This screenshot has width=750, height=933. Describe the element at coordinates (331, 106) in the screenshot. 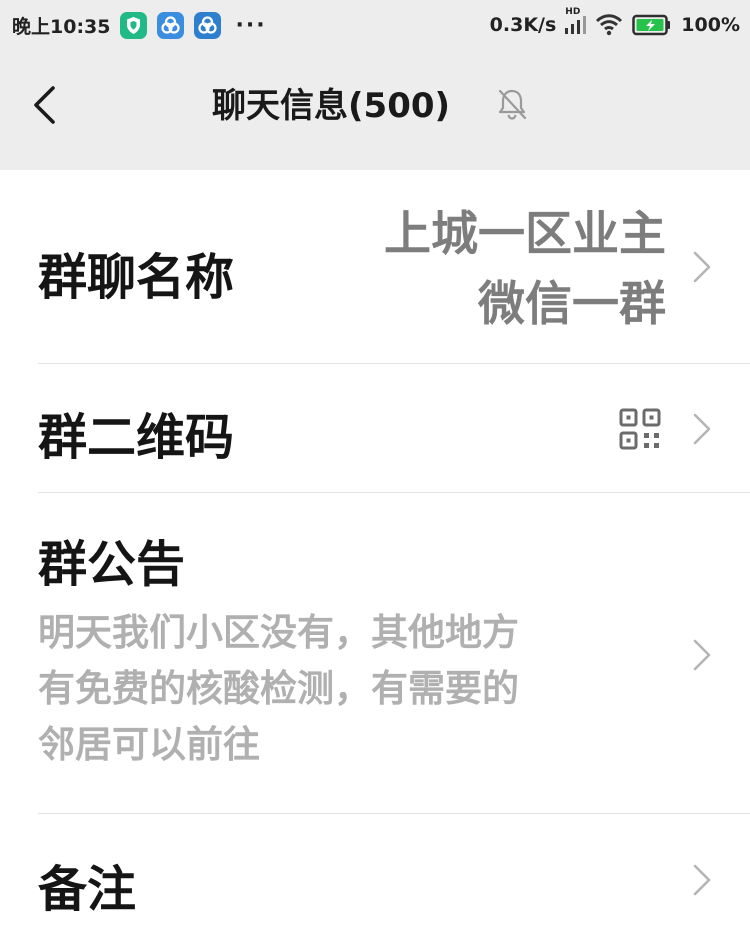

I see `page-title: 聊天信息(500)` at that location.